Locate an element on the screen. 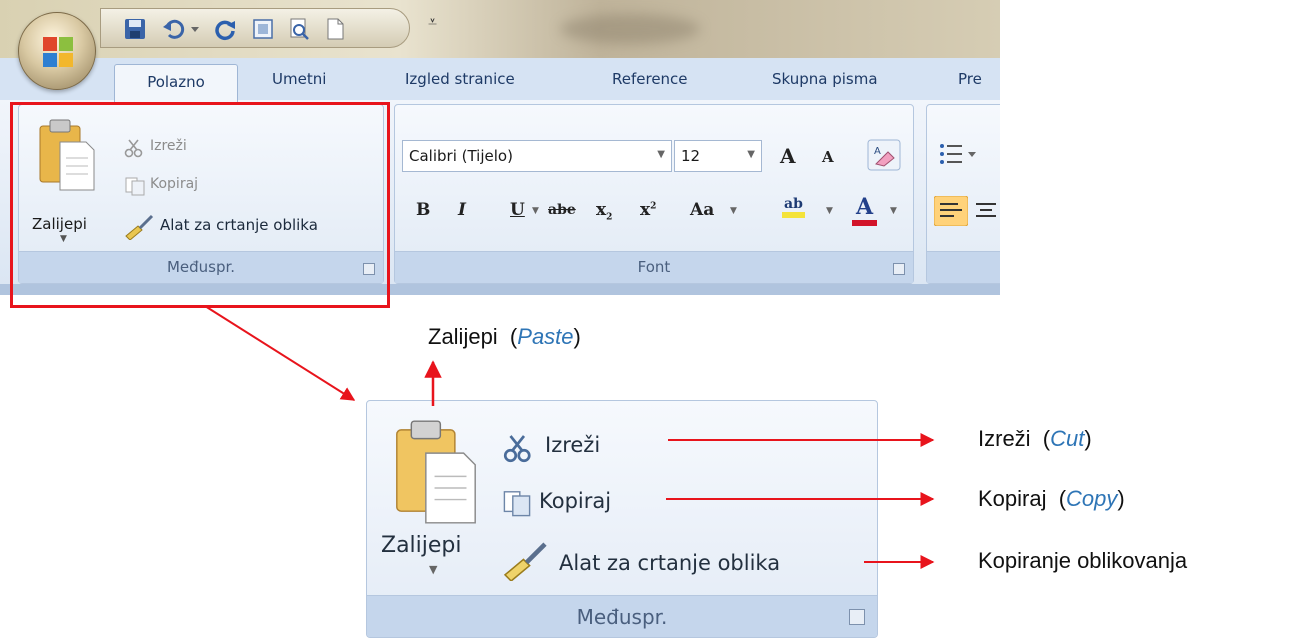  redo-icon is located at coordinates (225, 29).